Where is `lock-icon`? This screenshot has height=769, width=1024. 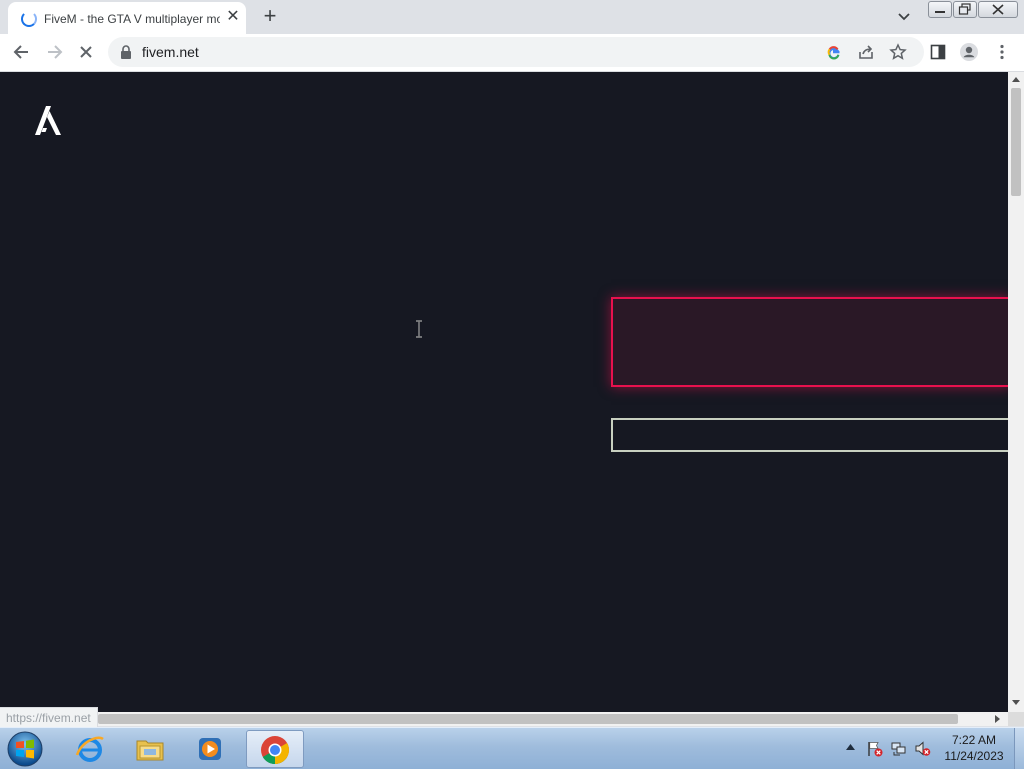 lock-icon is located at coordinates (126, 52).